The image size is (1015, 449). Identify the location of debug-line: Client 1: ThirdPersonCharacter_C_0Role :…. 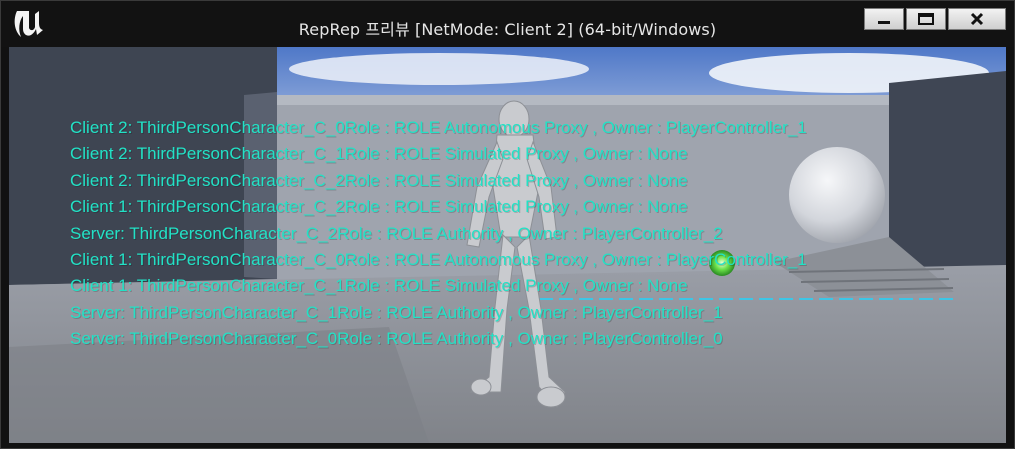
(438, 259).